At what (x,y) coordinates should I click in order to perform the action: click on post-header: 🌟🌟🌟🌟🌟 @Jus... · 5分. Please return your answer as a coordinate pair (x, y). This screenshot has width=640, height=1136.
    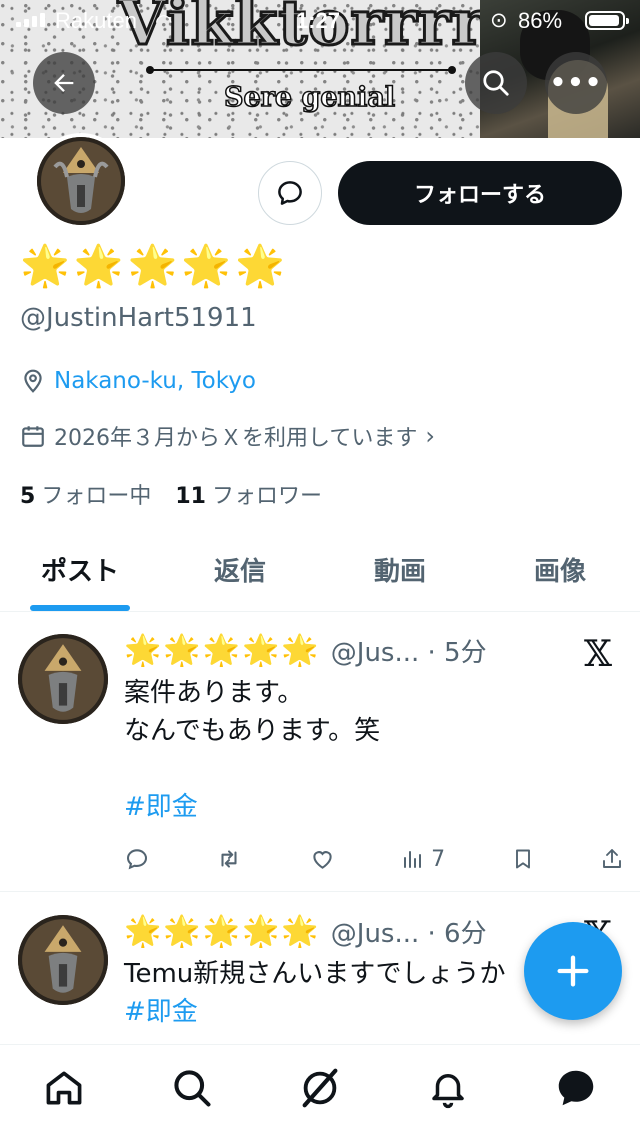
    Looking at the image, I should click on (305, 650).